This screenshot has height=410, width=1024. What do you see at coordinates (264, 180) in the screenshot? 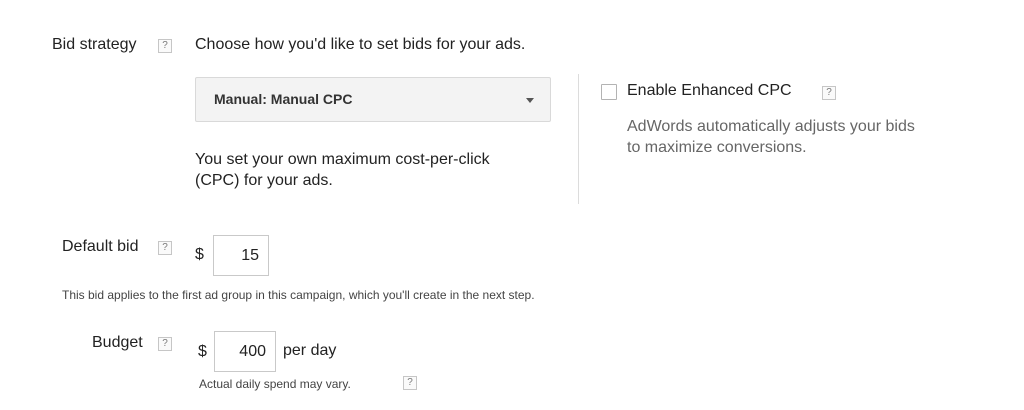
I see `bid-strategy-explanation-line2: (CPC) for your ads.` at bounding box center [264, 180].